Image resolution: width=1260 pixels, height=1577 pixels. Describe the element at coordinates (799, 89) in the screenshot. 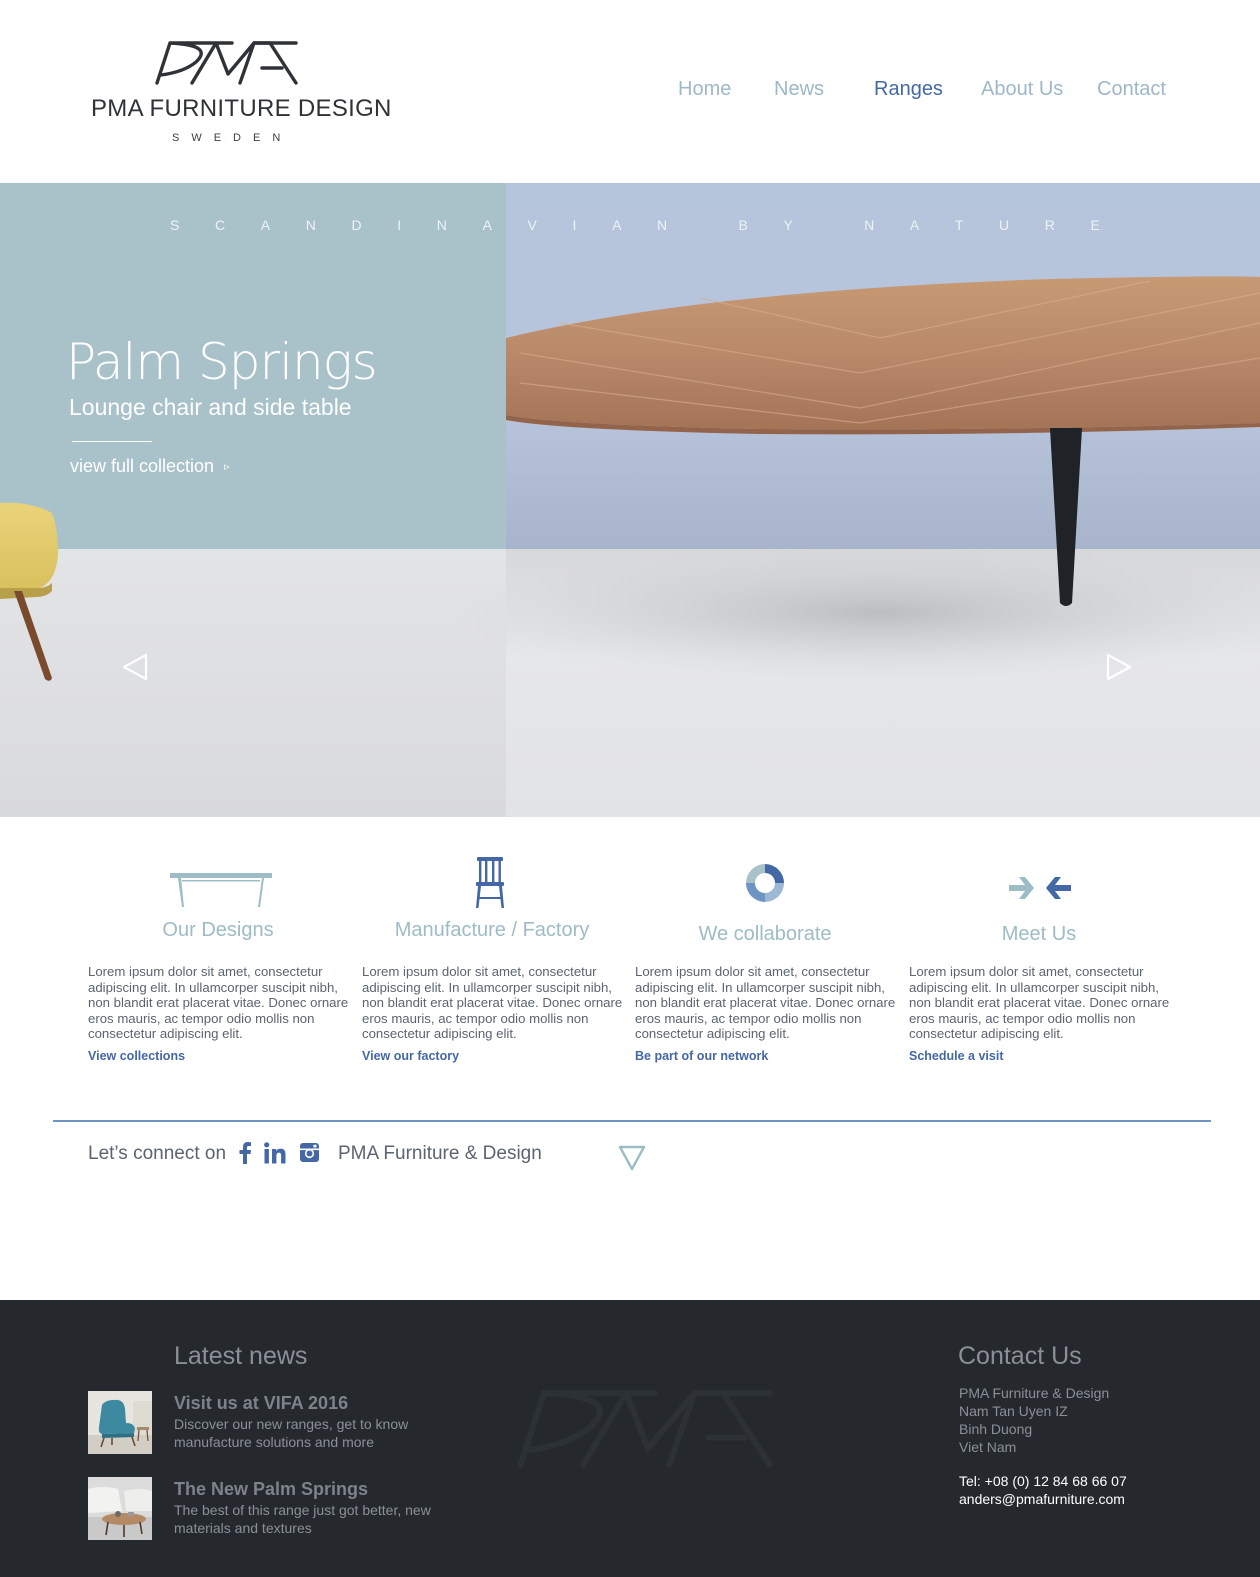

I see `nav-item-news: News` at that location.